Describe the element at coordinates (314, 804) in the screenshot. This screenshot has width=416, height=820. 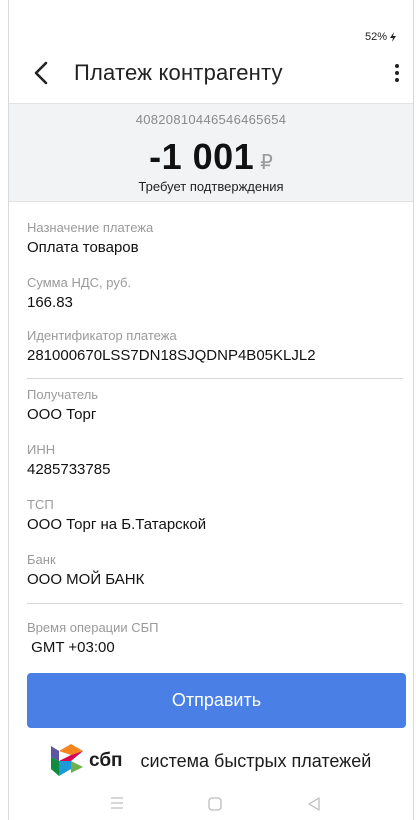
I see `back-triangle-icon` at that location.